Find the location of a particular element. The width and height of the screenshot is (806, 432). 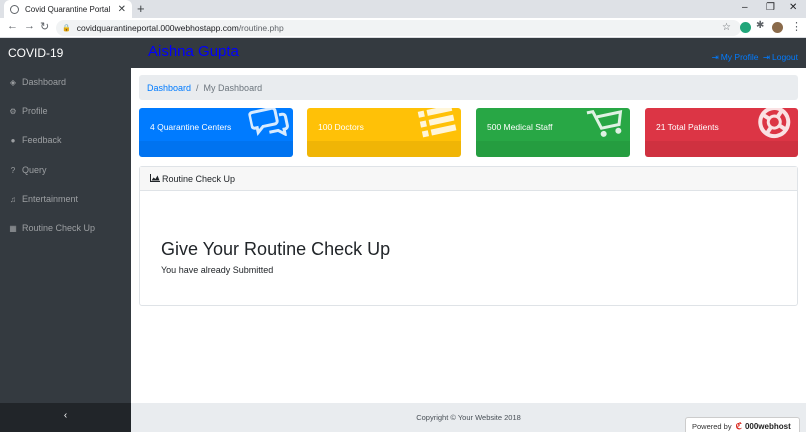

sign-in-icon: ⇥ is located at coordinates (715, 57).